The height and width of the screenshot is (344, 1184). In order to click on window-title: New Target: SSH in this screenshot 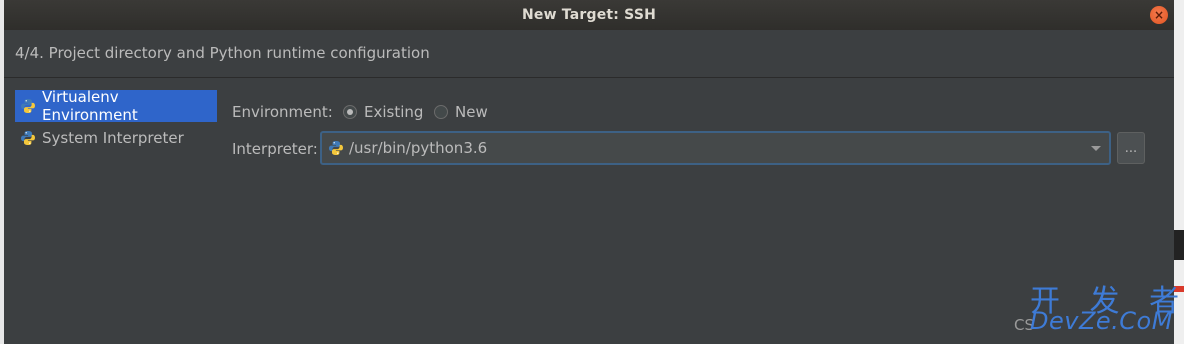, I will do `click(589, 15)`.